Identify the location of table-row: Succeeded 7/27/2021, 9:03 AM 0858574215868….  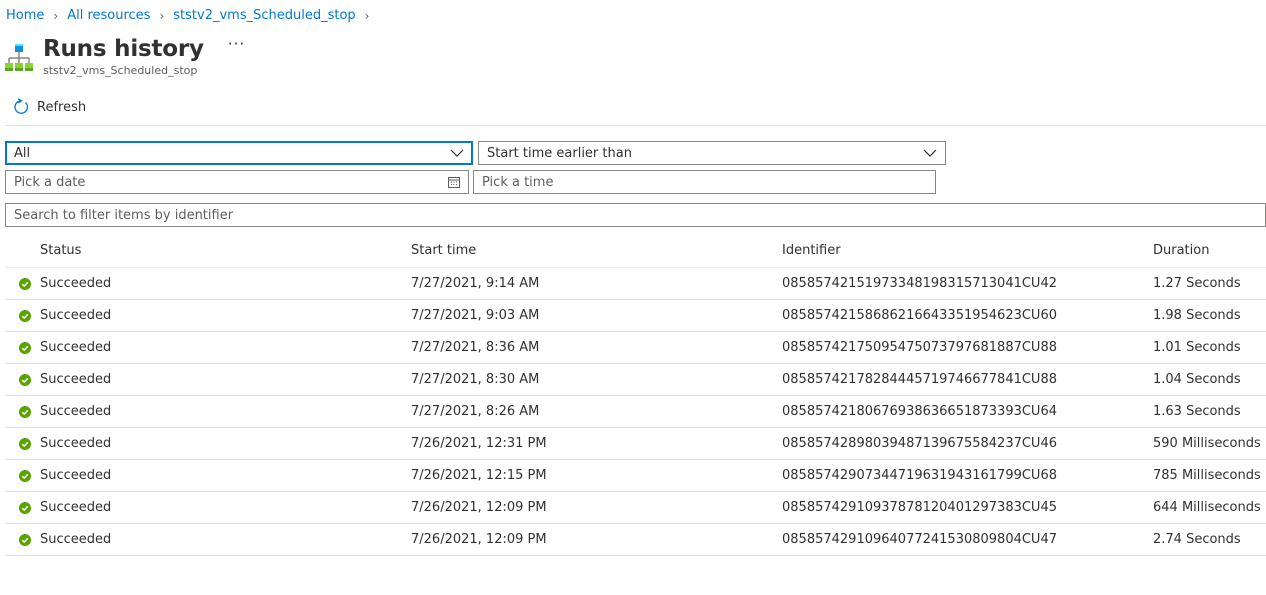
(635, 316).